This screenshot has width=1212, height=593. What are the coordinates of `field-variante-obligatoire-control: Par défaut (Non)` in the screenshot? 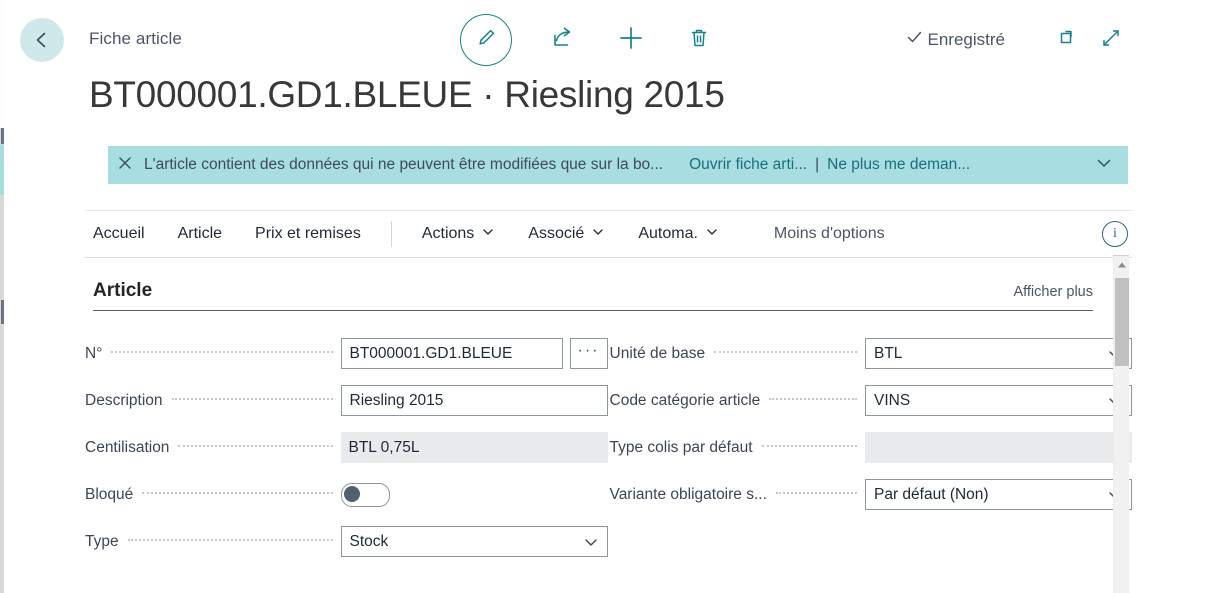 It's located at (998, 494).